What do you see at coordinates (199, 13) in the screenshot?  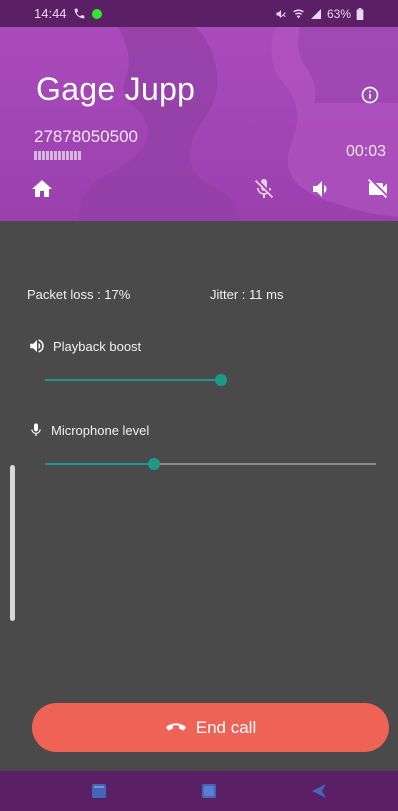 I see `status-bar: 14:44 63%` at bounding box center [199, 13].